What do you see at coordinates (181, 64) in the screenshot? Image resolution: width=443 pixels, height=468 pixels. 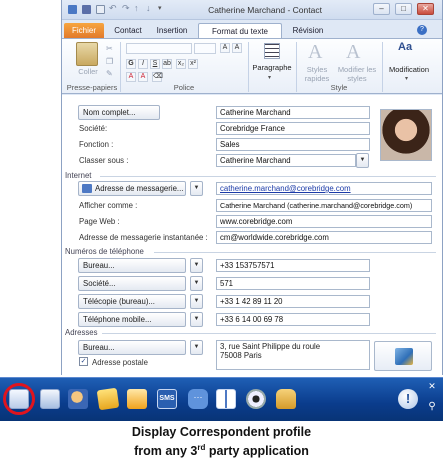 I see `subscript-icon: x₂` at bounding box center [181, 64].